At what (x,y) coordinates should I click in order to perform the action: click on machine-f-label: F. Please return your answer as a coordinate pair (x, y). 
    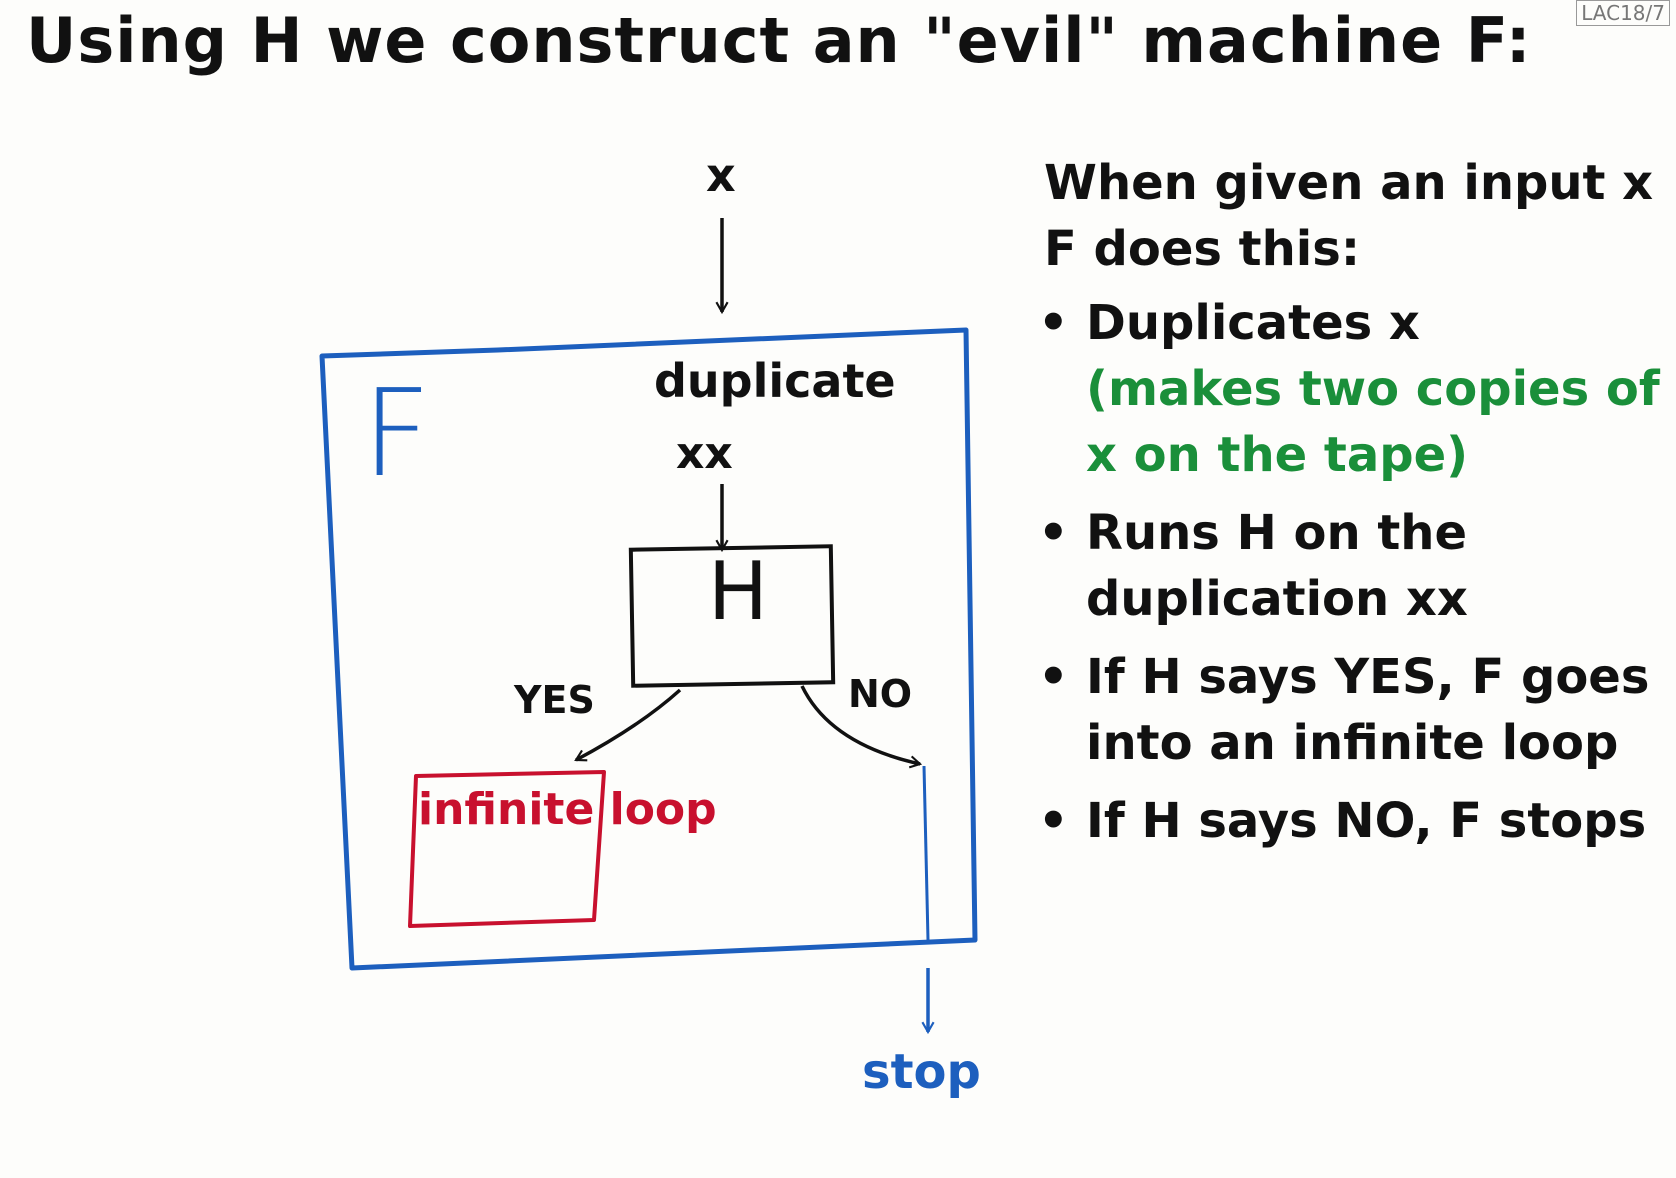
    Looking at the image, I should click on (397, 434).